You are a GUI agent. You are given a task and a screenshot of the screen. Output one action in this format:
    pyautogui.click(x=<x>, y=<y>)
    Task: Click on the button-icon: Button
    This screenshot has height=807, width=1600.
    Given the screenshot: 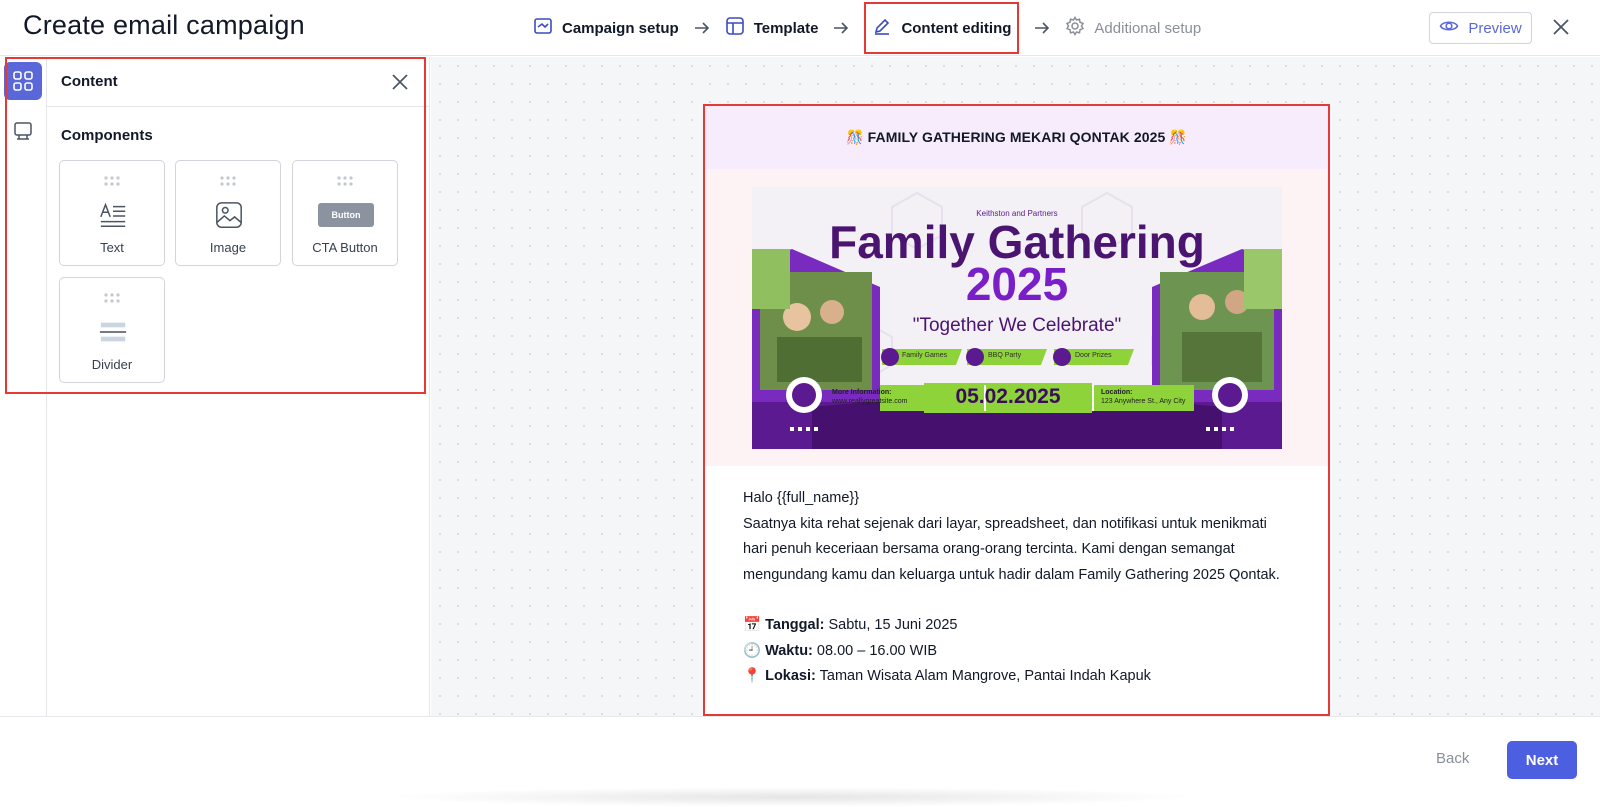 What is the action you would take?
    pyautogui.click(x=346, y=215)
    